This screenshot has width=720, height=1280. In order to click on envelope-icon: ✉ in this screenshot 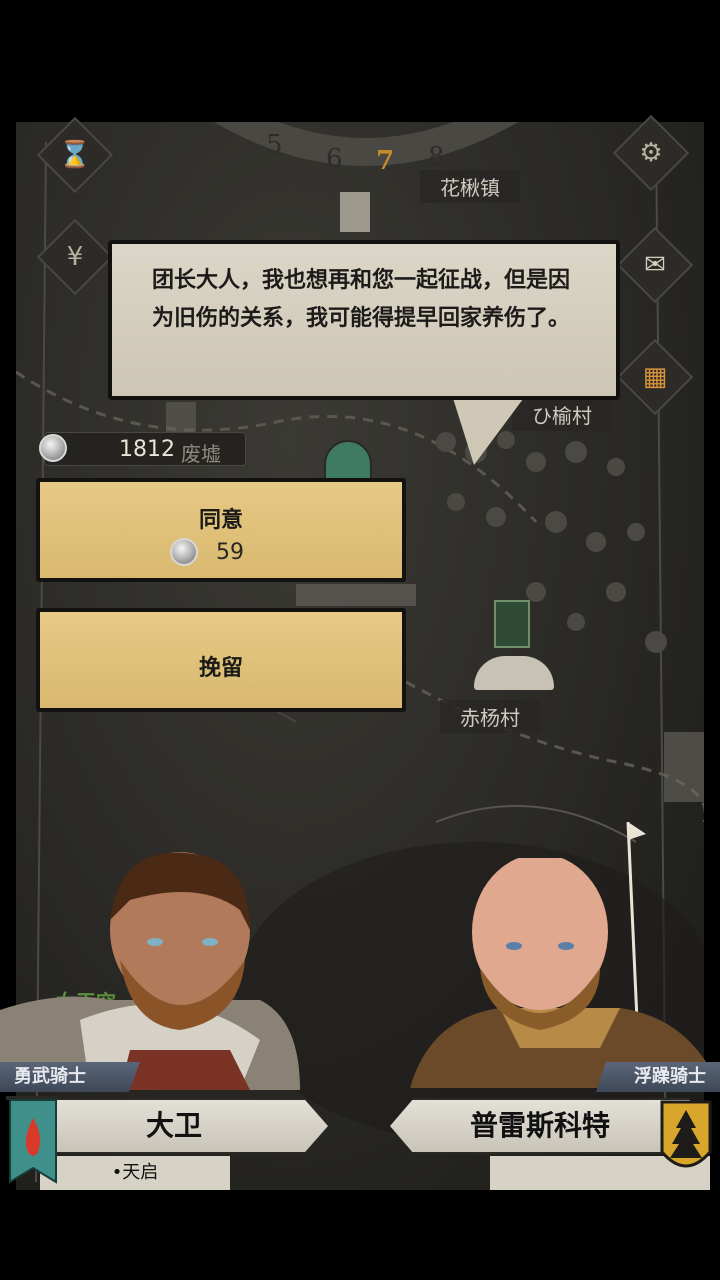, I will do `click(655, 265)`.